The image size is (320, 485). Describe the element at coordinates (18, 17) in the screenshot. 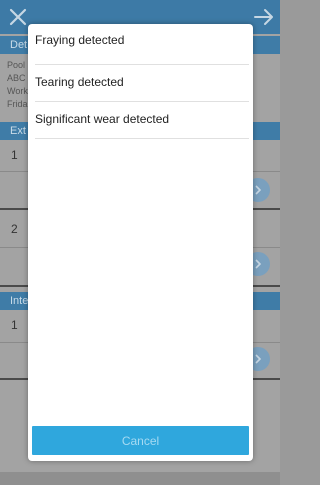

I see `close-icon` at that location.